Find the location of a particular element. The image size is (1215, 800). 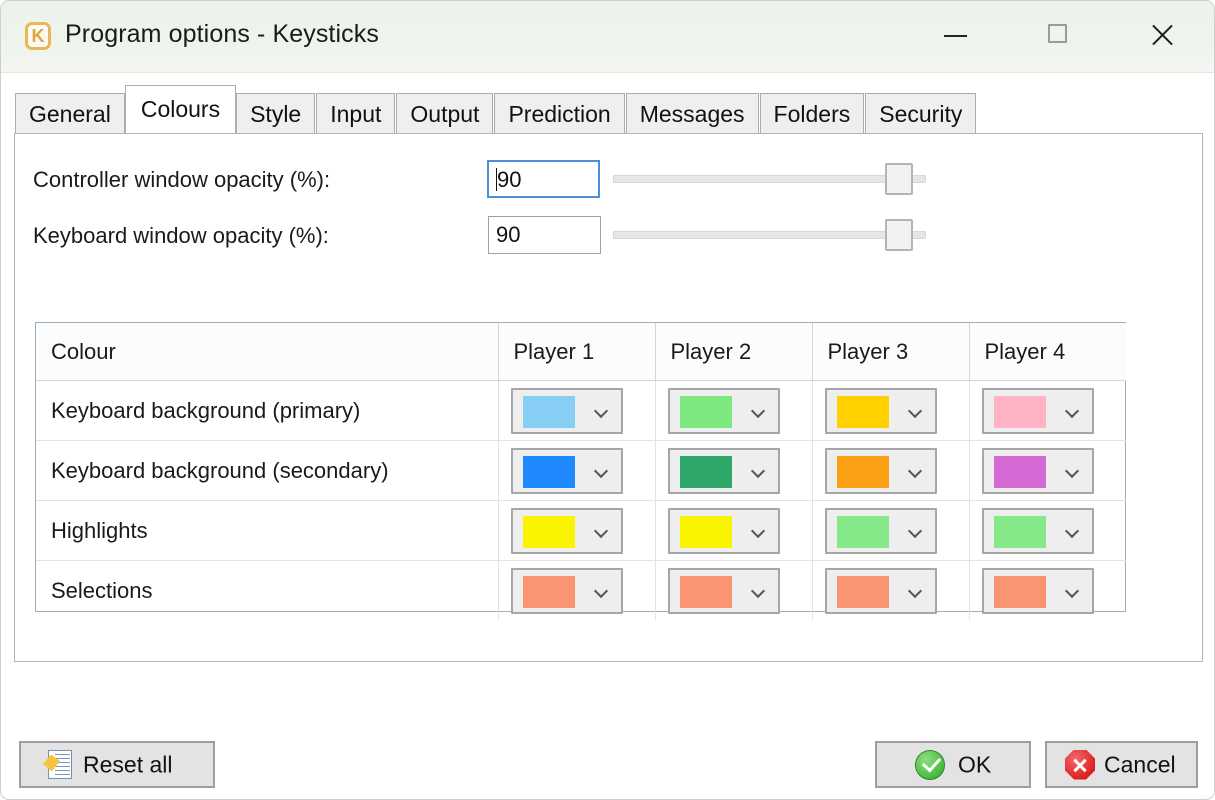

row-label-keyboard-background-secondary: Keyboard background (secondary) is located at coordinates (267, 470).